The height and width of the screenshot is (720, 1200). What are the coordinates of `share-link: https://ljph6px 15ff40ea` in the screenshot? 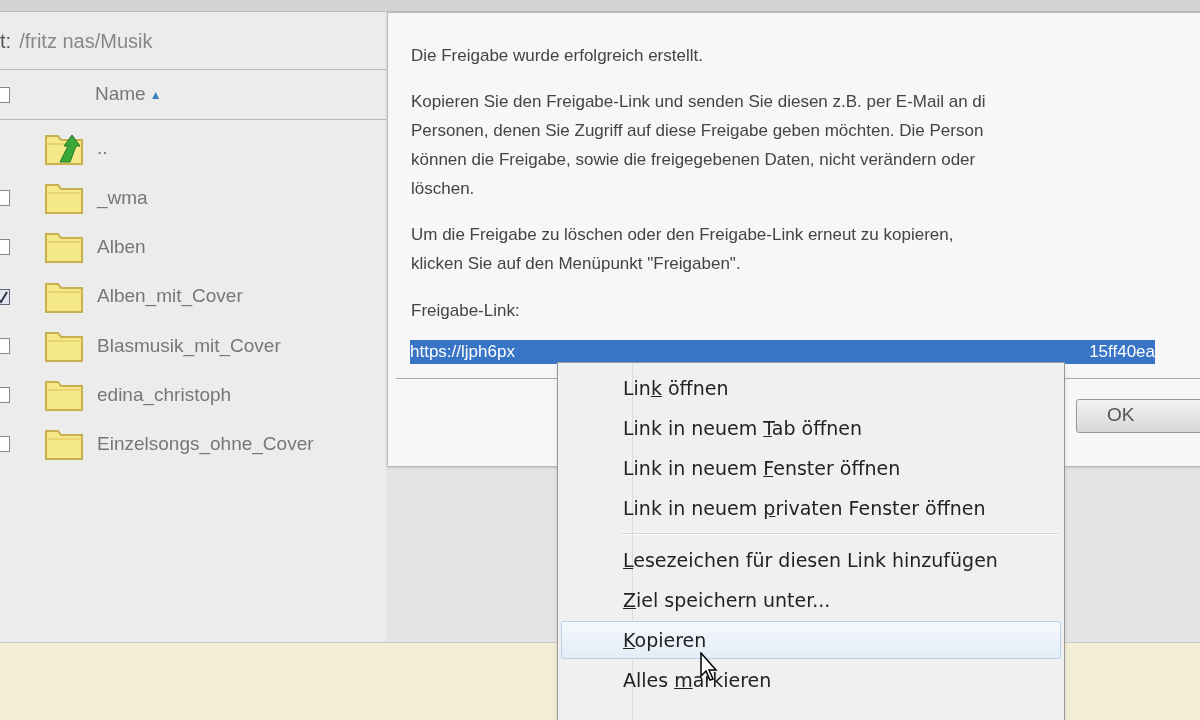 It's located at (782, 351).